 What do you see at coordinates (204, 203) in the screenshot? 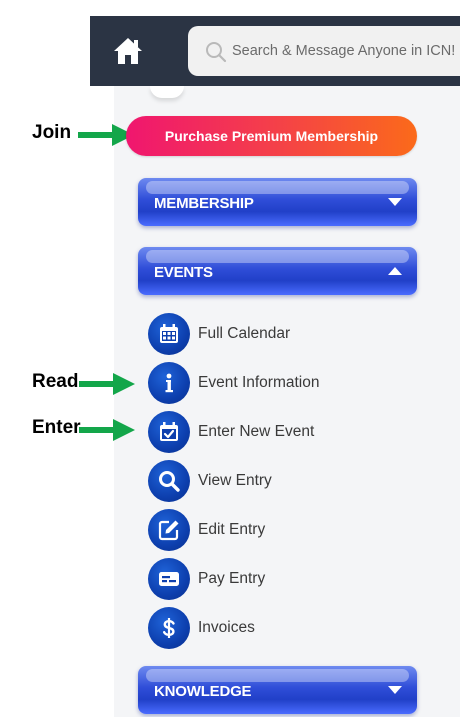
I see `section-title: MEMBERSHIP` at bounding box center [204, 203].